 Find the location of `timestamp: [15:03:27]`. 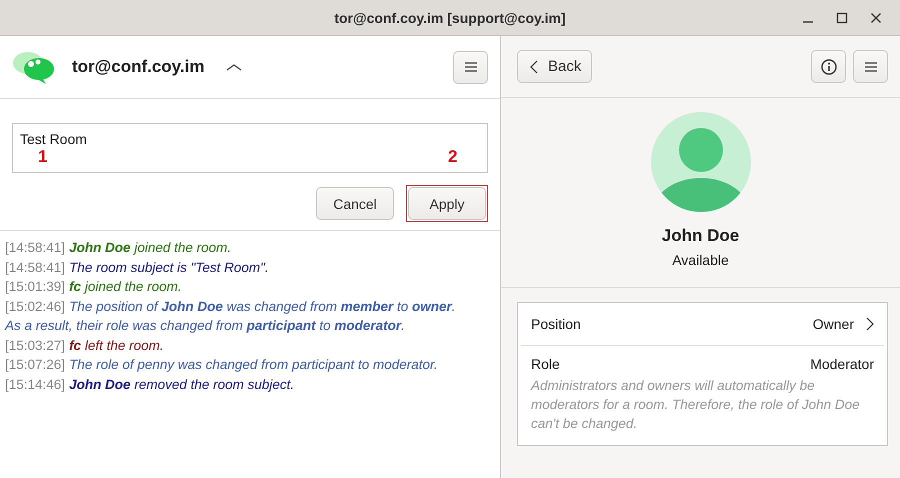

timestamp: [15:03:27] is located at coordinates (35, 345).